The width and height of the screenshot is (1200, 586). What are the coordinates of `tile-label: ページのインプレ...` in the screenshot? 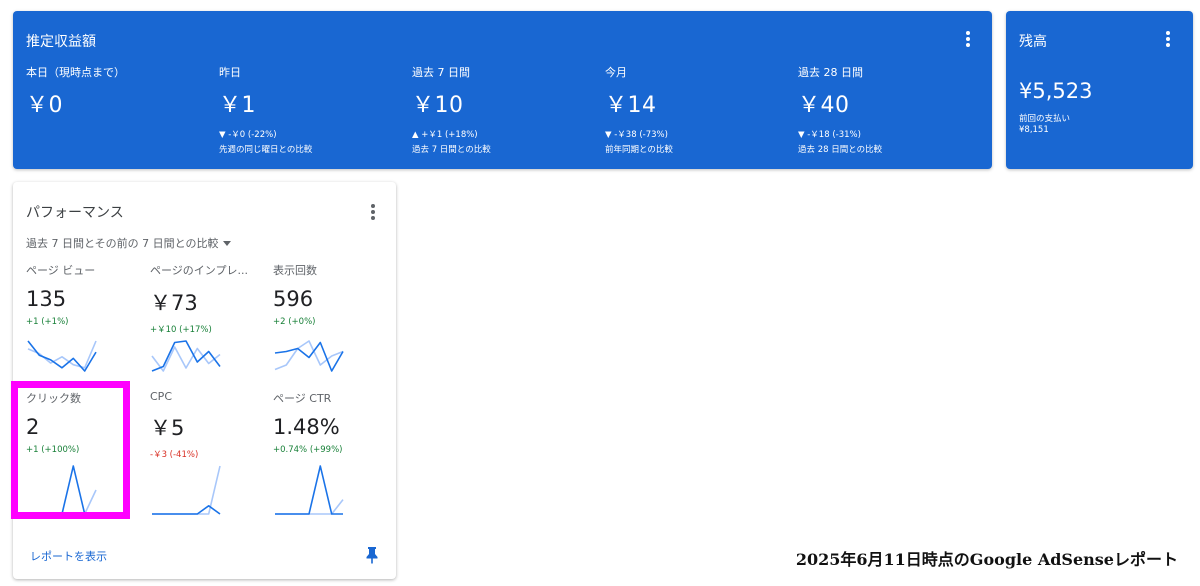 It's located at (199, 270).